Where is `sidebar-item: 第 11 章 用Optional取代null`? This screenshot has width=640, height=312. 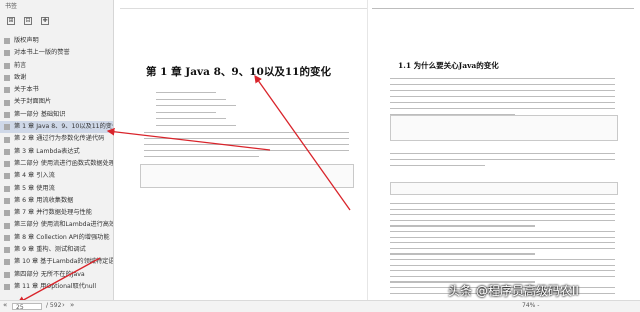
sidebar-item: 第 11 章 用Optional取代null is located at coordinates (56, 287).